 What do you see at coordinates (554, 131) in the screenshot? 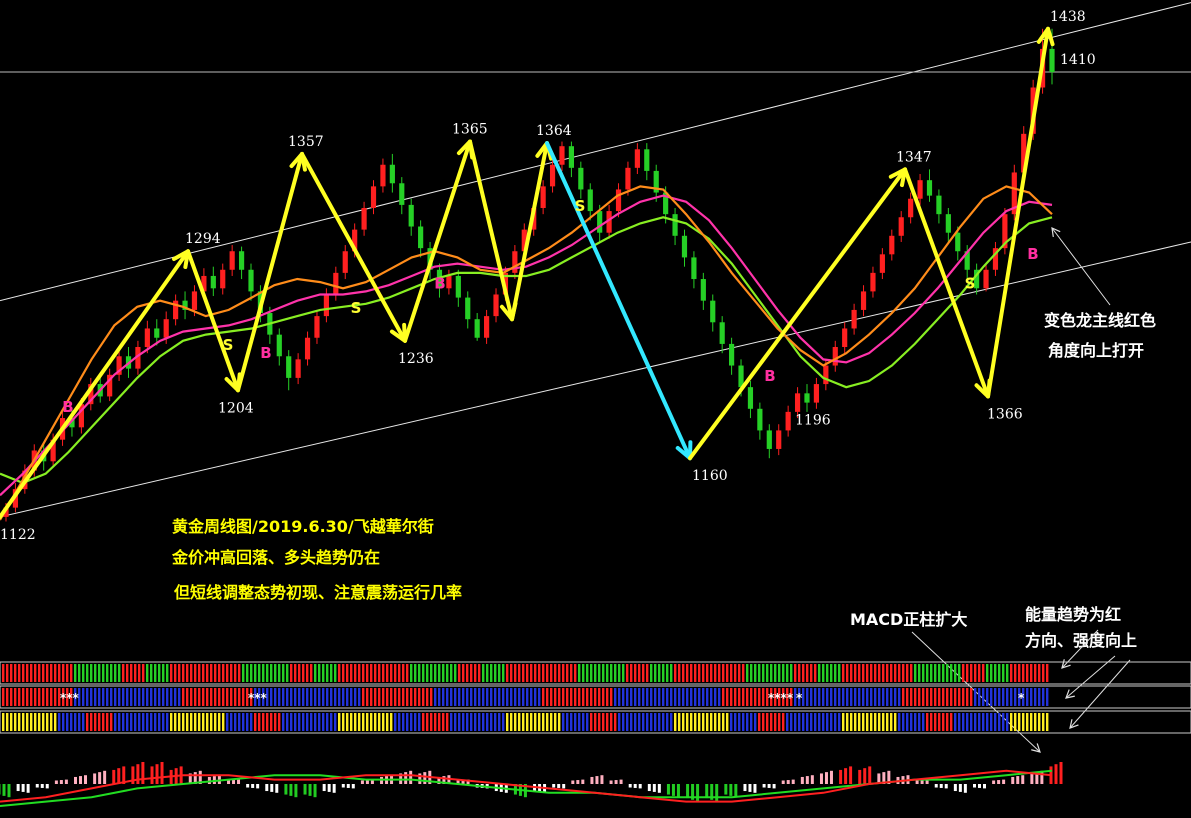
I see `price-label: 1364` at bounding box center [554, 131].